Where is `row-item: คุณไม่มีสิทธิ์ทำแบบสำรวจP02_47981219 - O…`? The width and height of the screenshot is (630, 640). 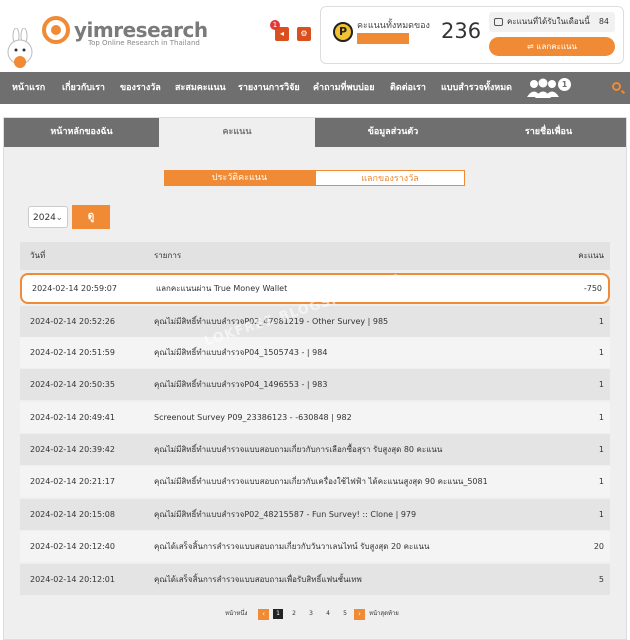
row-item: คุณไม่มีสิทธิ์ทำแบบสำรวจP02_47981219 - O… is located at coordinates (271, 321).